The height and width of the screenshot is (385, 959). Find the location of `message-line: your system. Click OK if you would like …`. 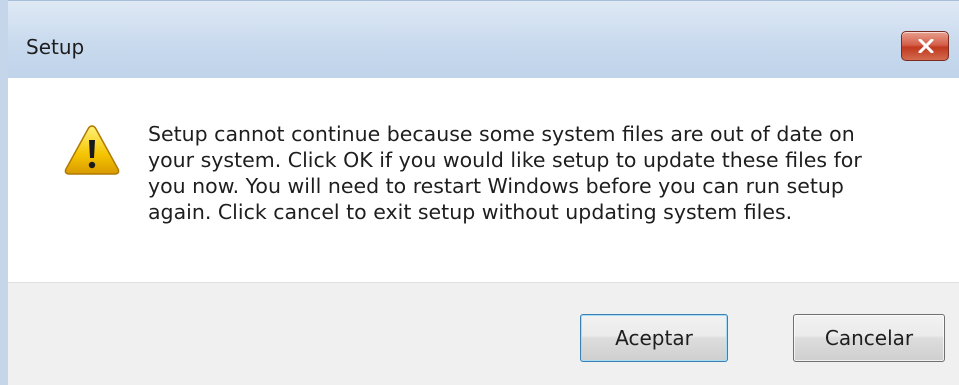

message-line: your system. Click OK if you would like … is located at coordinates (505, 160).